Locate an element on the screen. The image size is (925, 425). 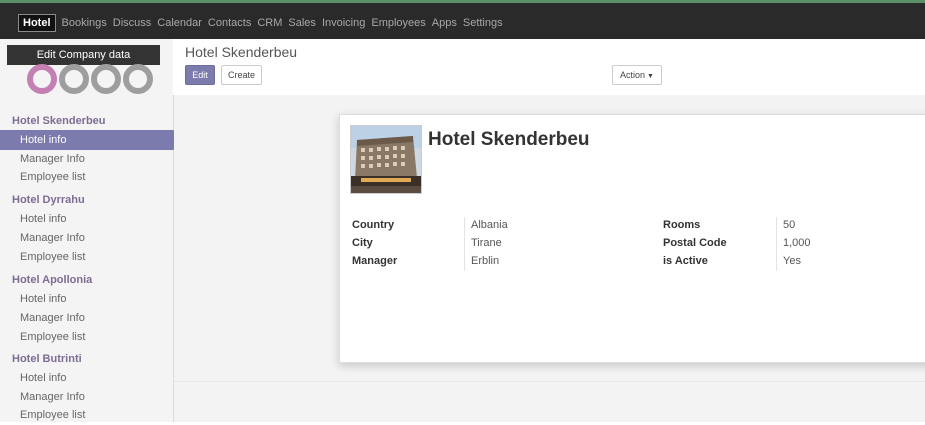
value-city: Tirane is located at coordinates (486, 243).